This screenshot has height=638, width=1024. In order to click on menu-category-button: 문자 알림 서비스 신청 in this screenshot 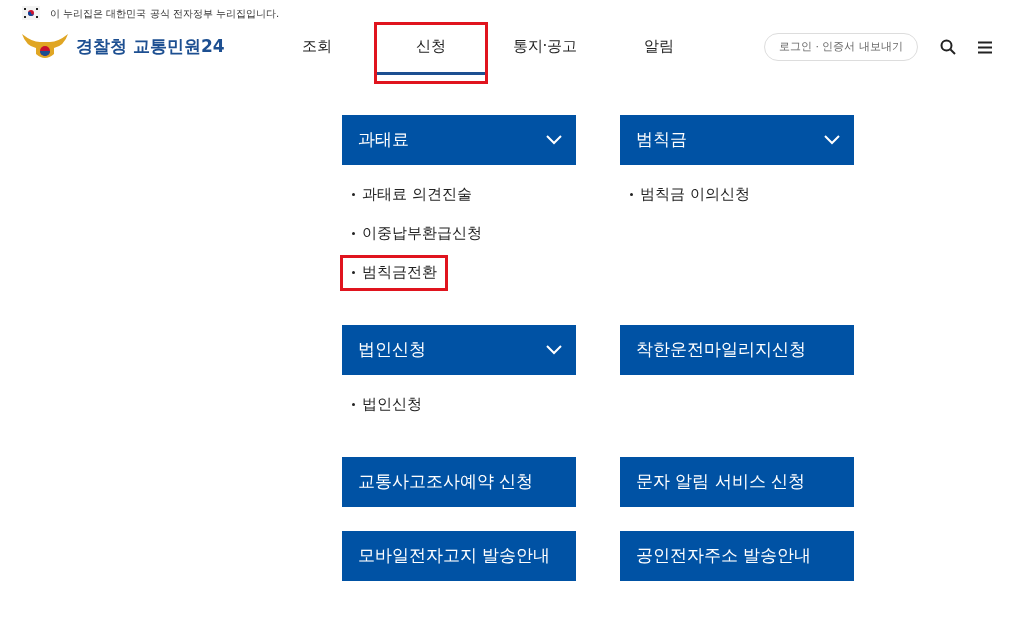, I will do `click(737, 482)`.